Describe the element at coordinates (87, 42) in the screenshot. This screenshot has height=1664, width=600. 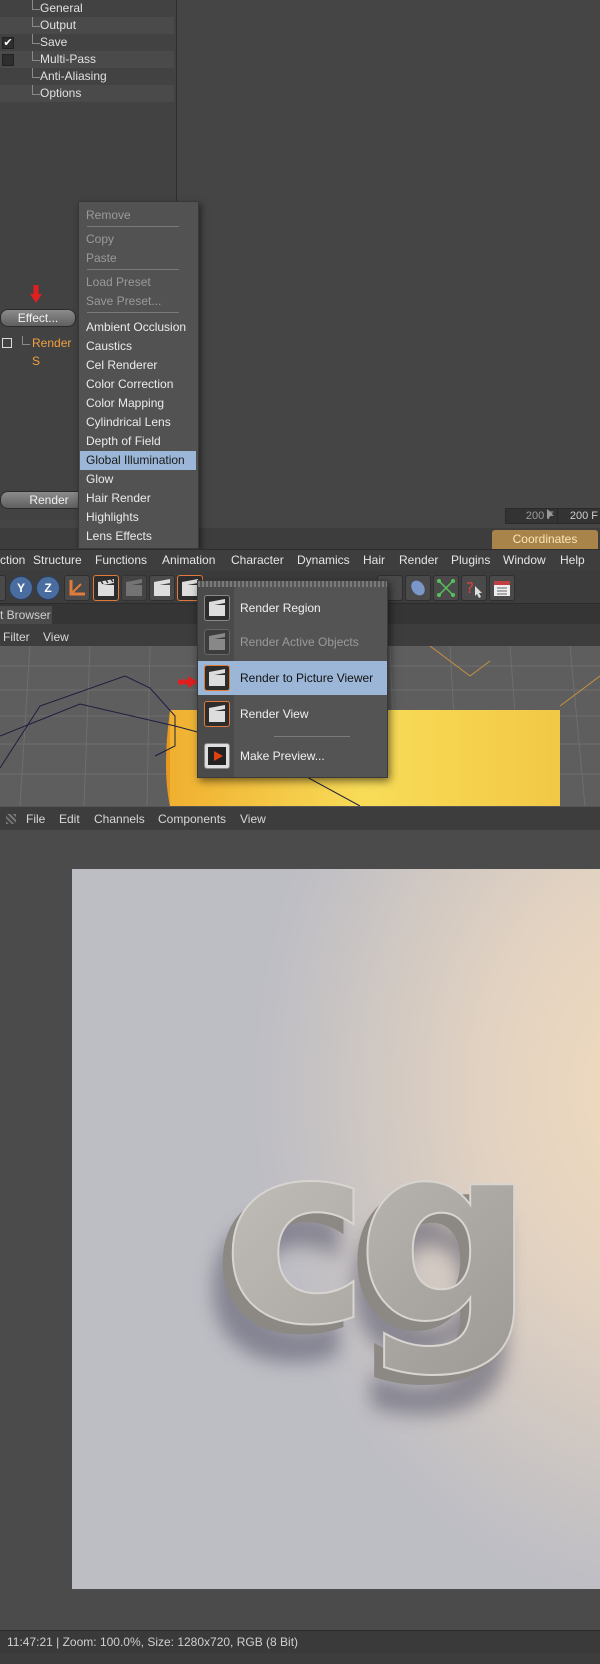
I see `tree-item-save: ✔ Save` at that location.